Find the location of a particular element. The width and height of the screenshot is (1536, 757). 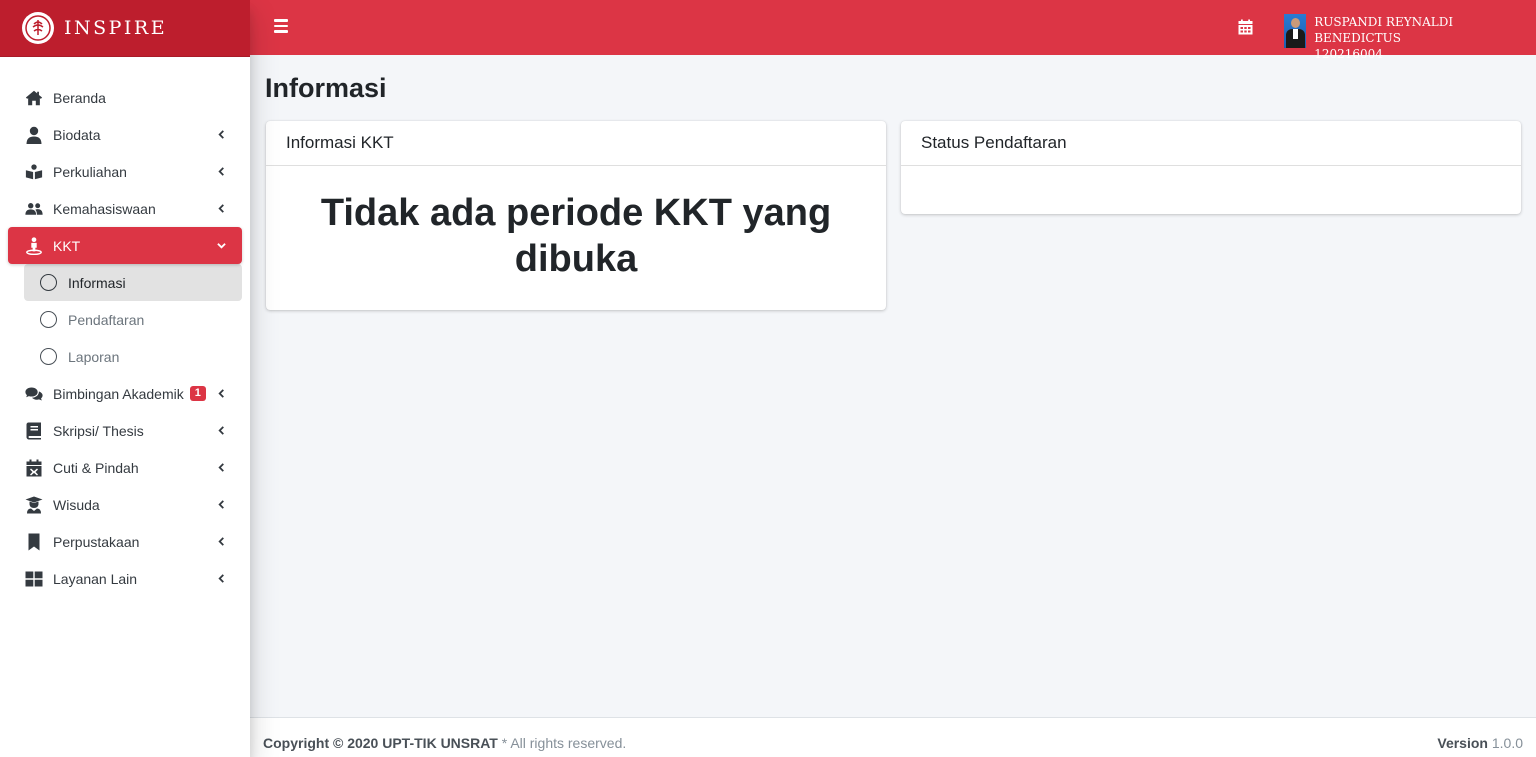

sidebar-item-layanan-lain: Layanan Lain is located at coordinates (125, 578).